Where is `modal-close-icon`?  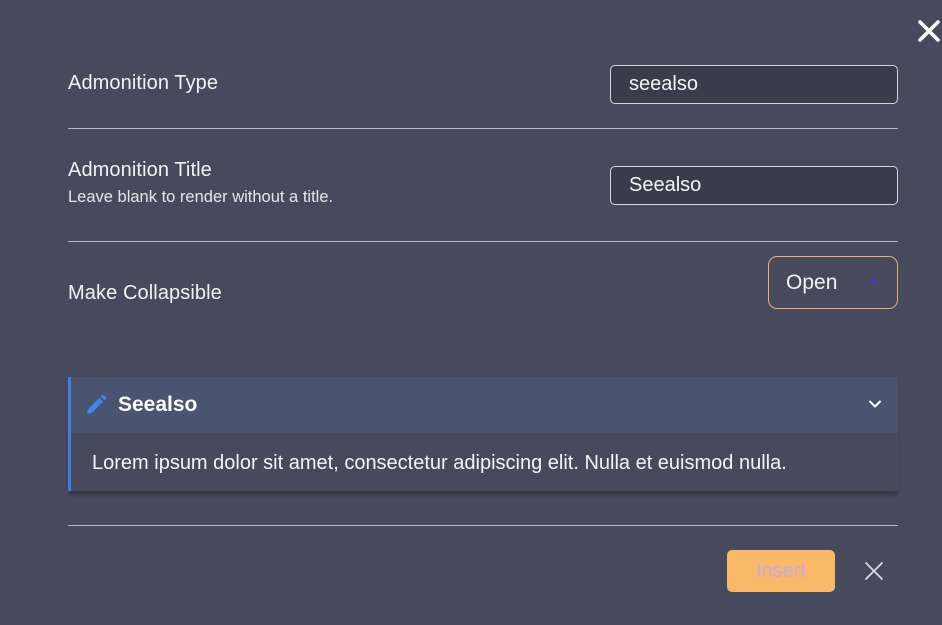
modal-close-icon is located at coordinates (929, 31).